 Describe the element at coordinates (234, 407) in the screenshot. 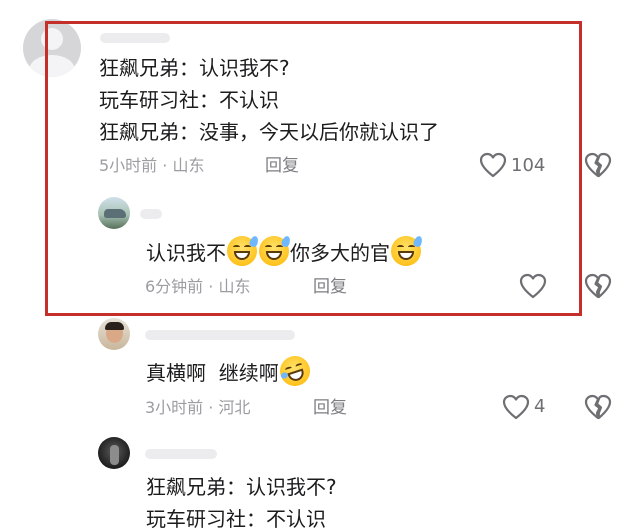

I see `comment-location: 河北` at that location.